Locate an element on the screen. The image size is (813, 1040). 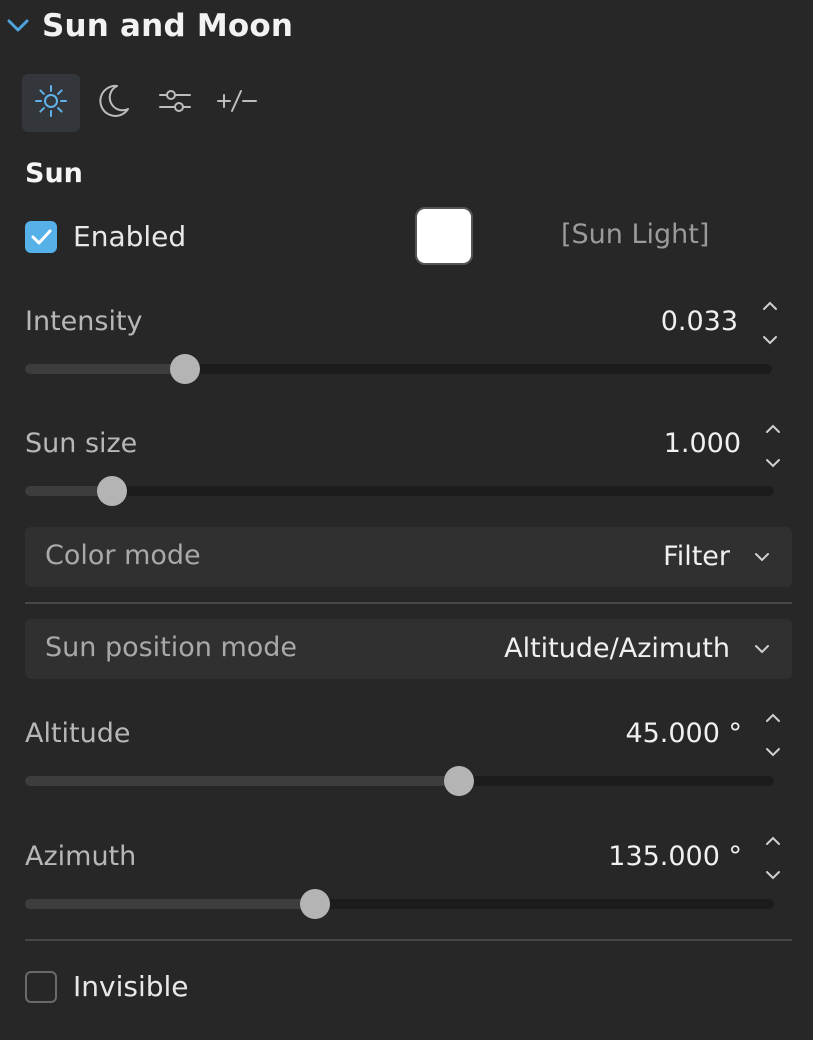
invisible-checkbox is located at coordinates (41, 987).